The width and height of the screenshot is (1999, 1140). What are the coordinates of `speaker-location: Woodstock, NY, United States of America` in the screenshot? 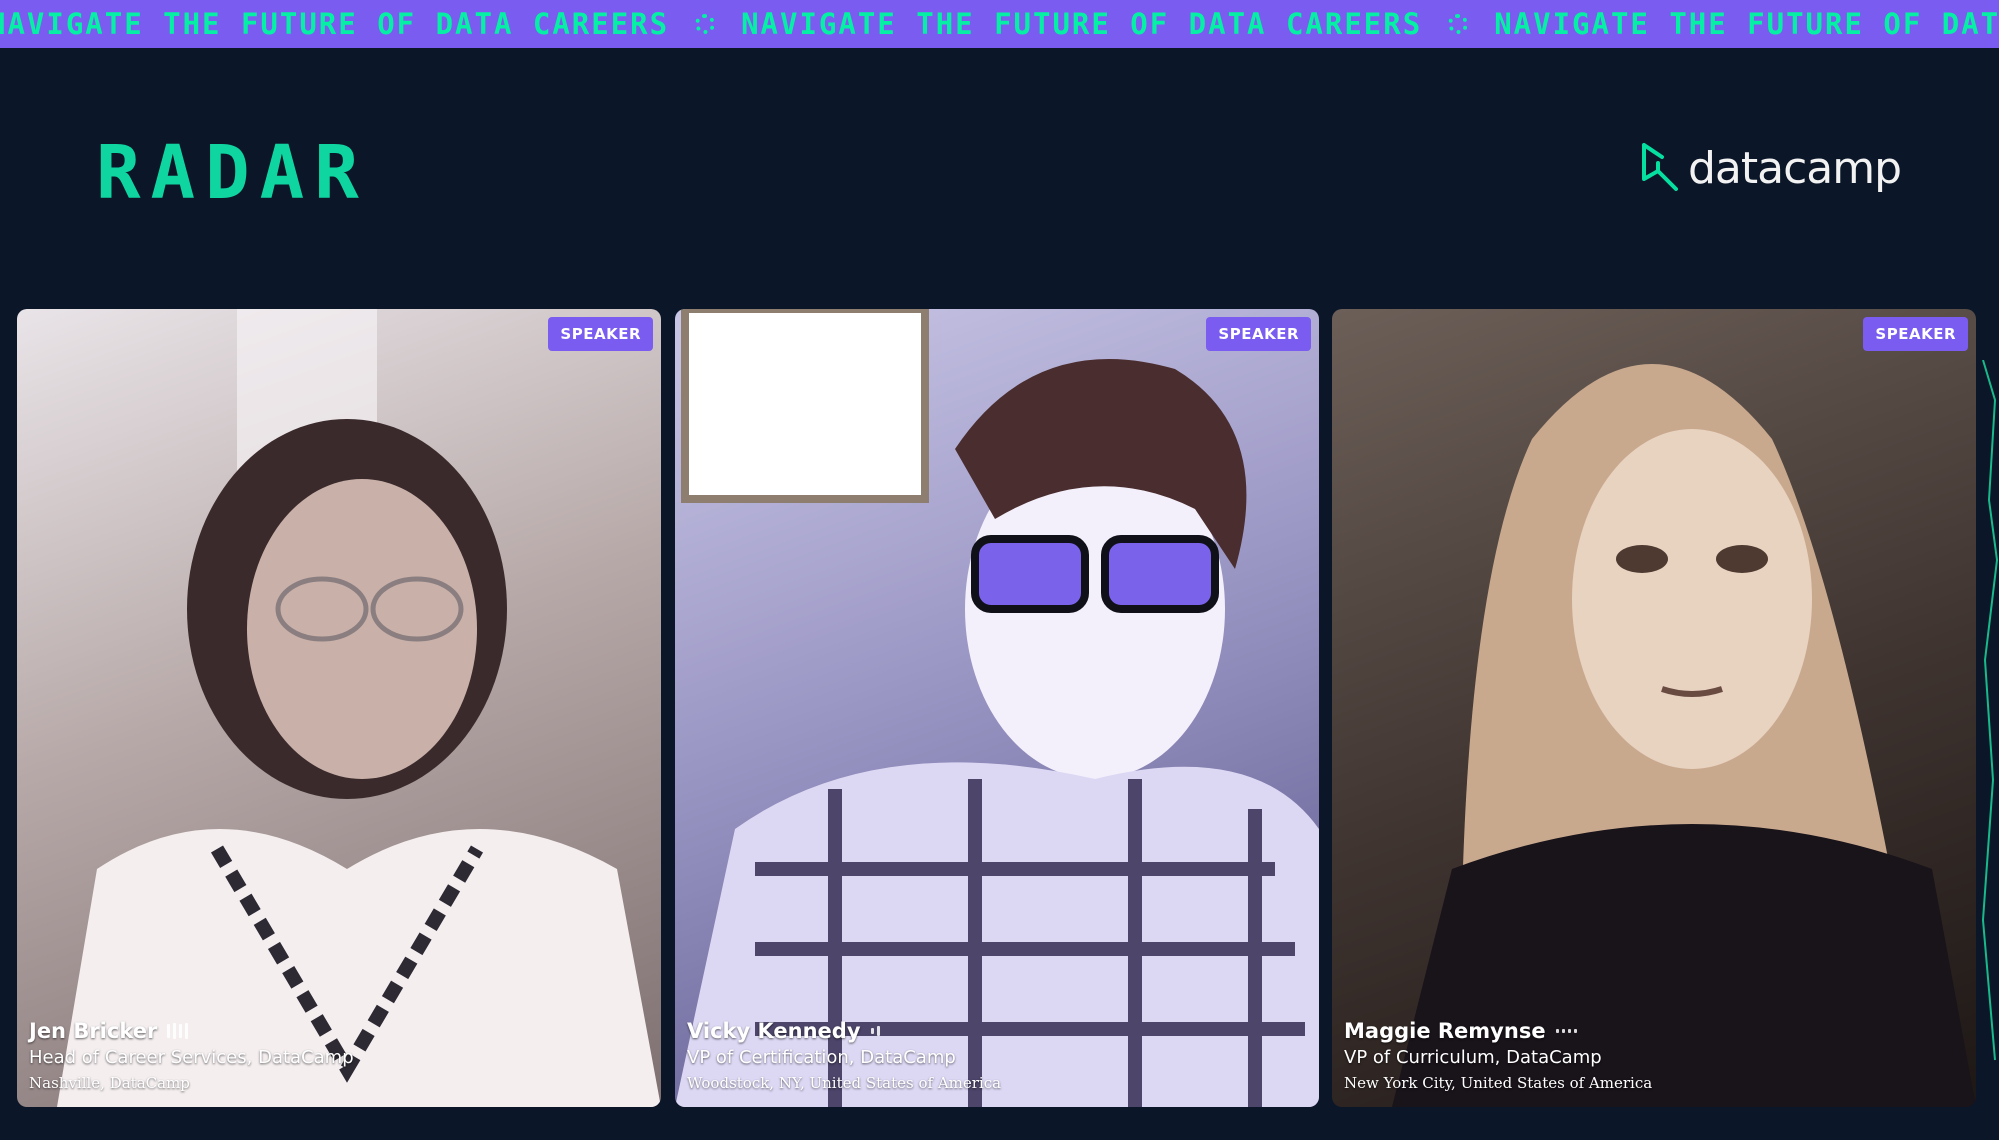 It's located at (844, 1083).